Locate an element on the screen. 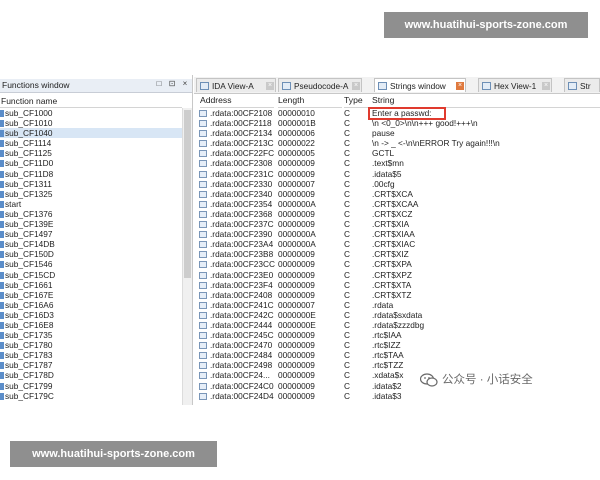  function-list-item: sub_CF1114 is located at coordinates (91, 143).